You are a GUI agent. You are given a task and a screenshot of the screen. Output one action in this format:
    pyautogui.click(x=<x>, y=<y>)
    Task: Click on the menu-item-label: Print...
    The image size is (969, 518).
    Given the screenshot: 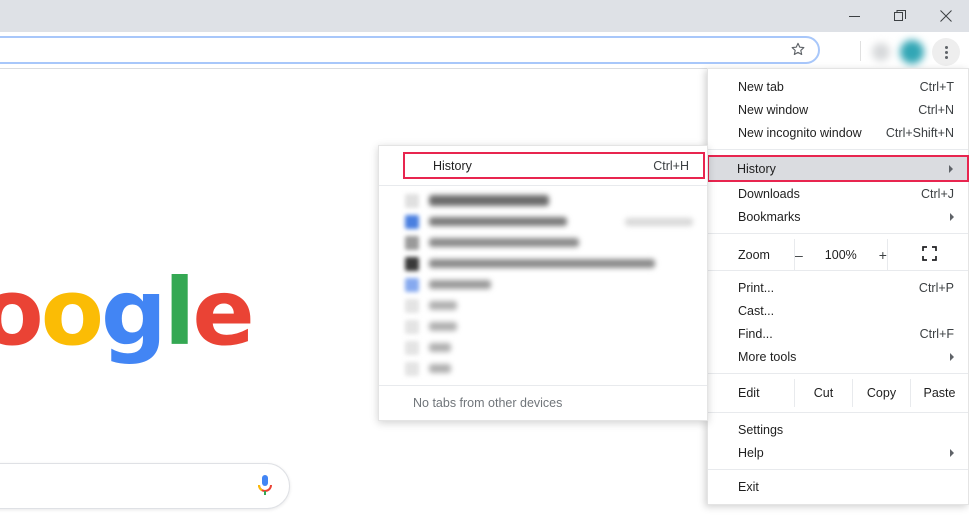 What is the action you would take?
    pyautogui.click(x=756, y=287)
    